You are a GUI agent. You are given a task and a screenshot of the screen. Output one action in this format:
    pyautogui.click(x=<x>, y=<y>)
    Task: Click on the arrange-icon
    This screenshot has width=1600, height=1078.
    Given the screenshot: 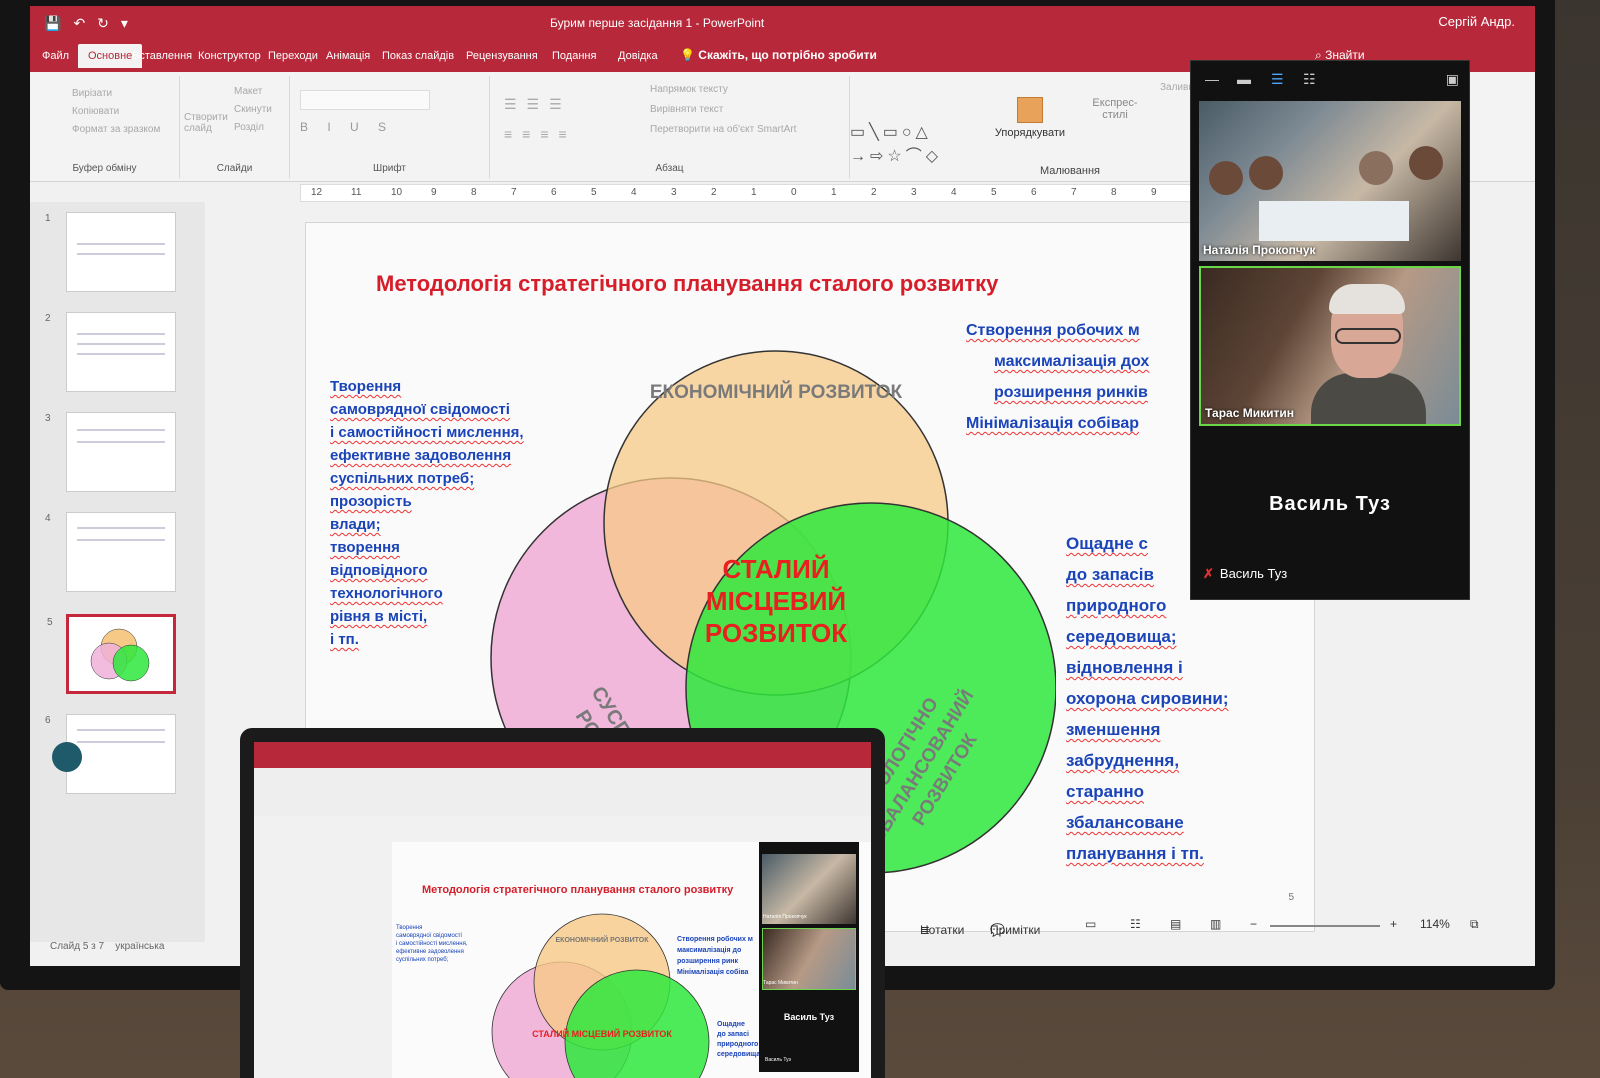 What is the action you would take?
    pyautogui.click(x=1030, y=110)
    